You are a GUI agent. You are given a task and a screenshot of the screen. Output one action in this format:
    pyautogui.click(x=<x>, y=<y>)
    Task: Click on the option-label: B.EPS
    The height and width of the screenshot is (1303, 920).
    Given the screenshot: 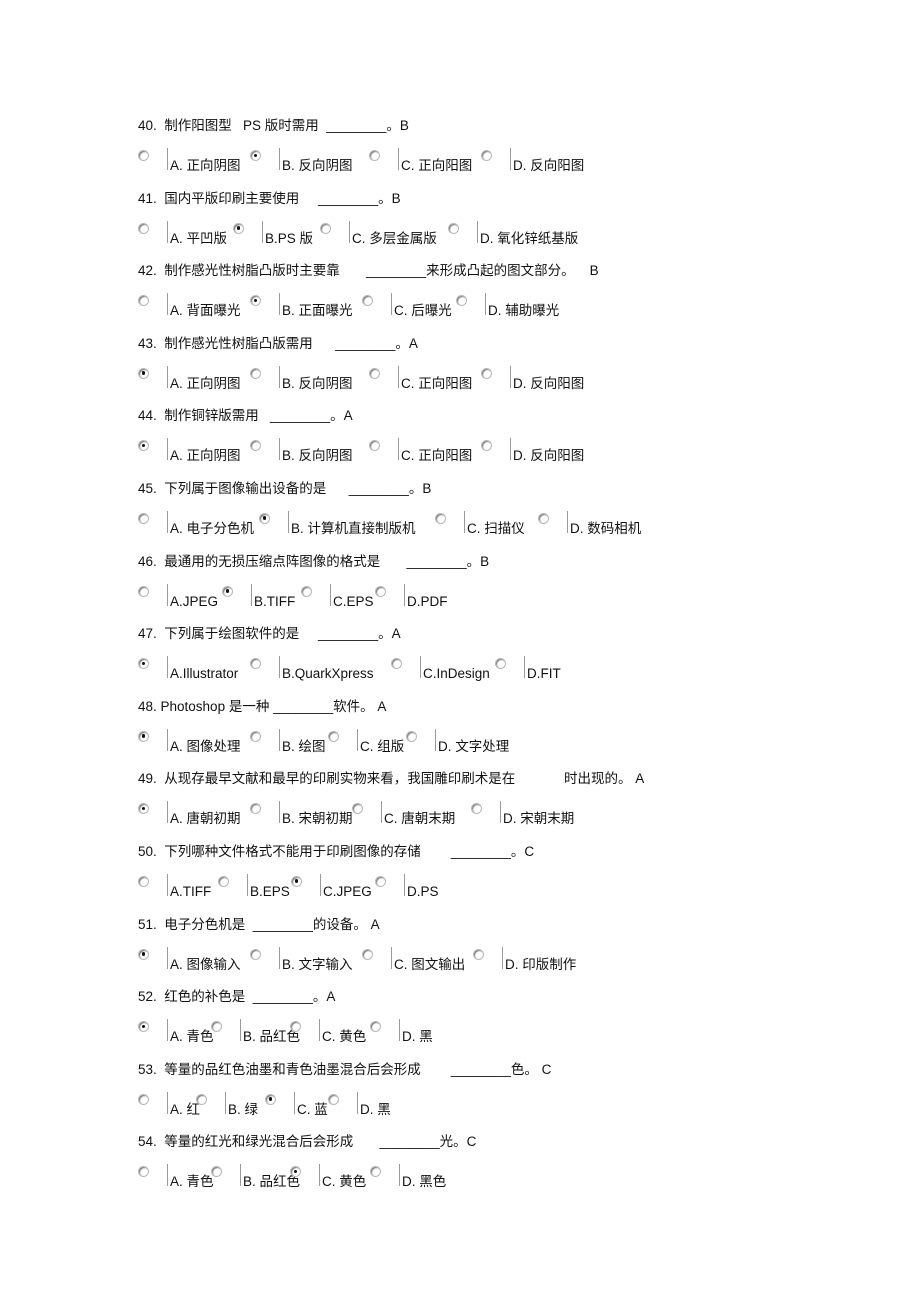 What is the action you would take?
    pyautogui.click(x=270, y=891)
    